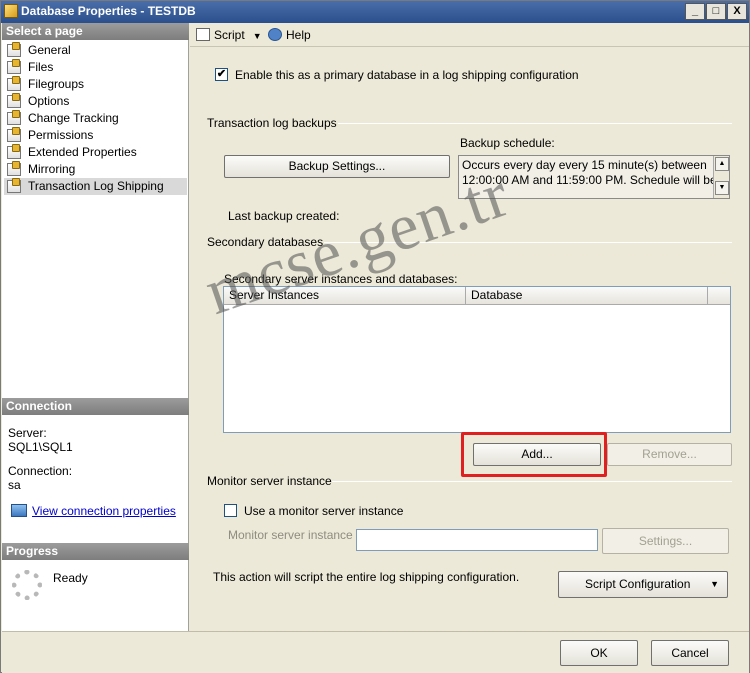  Describe the element at coordinates (690, 653) in the screenshot. I see `cancel-button: Cancel` at that location.